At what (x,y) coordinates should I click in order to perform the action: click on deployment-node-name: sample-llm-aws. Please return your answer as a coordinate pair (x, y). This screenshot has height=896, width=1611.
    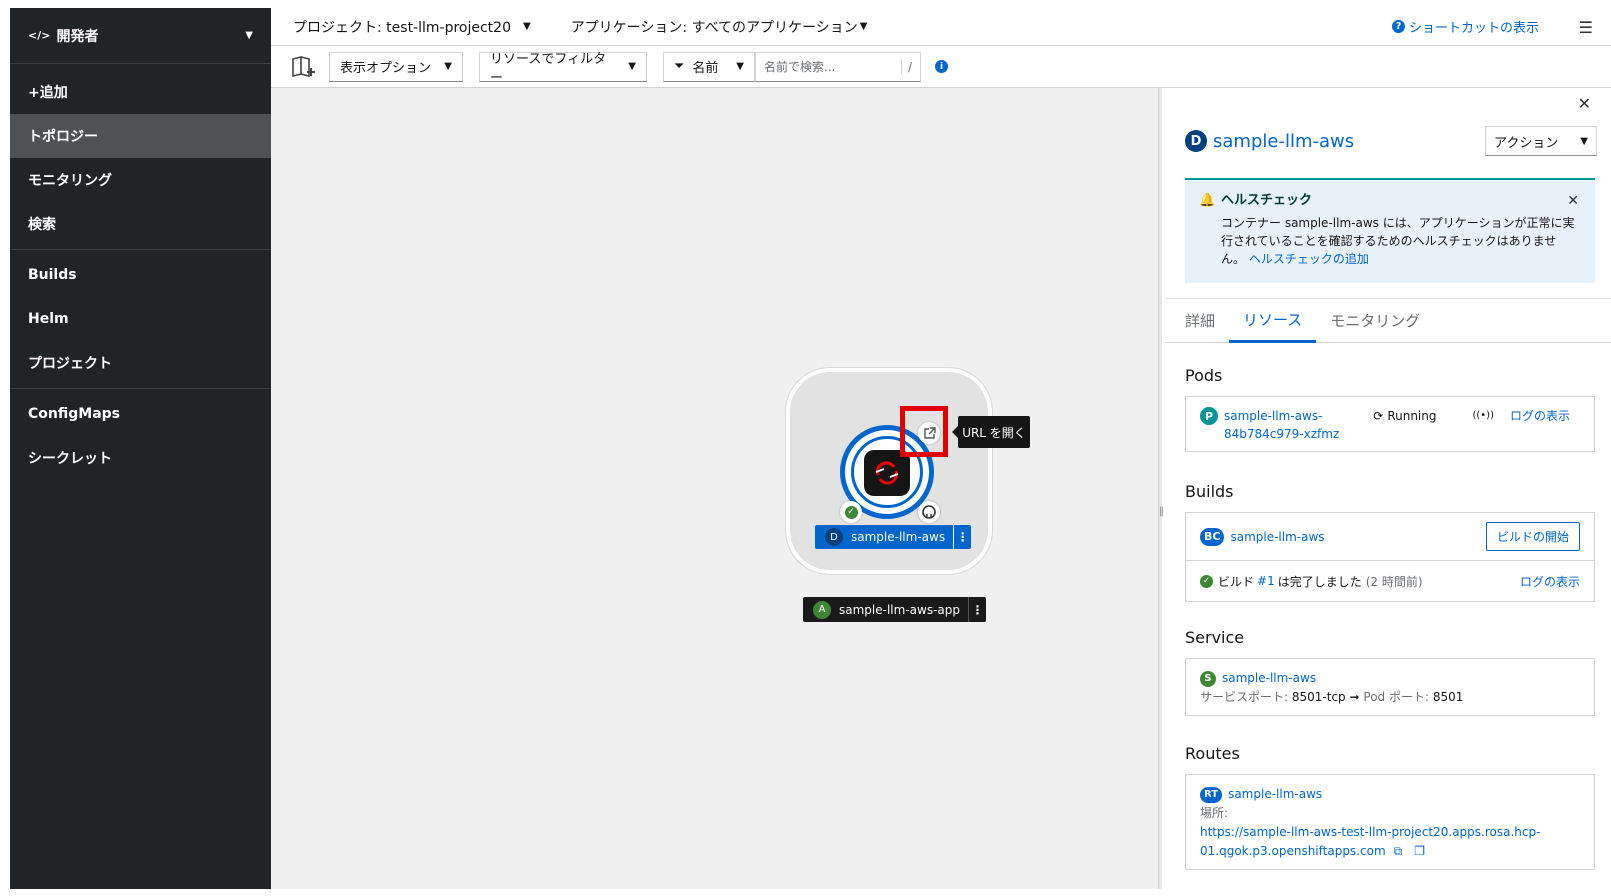
    Looking at the image, I should click on (898, 537).